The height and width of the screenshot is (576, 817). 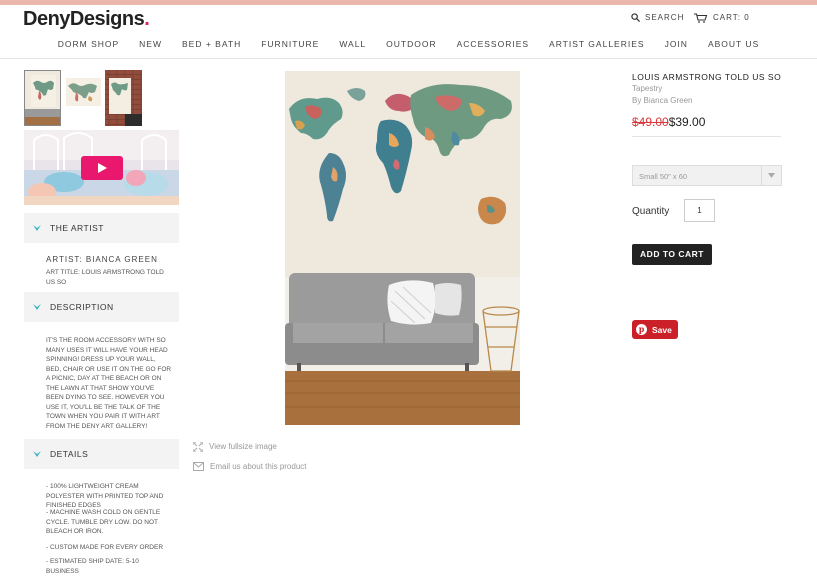 I want to click on nav-item-new: NEW, so click(x=150, y=48).